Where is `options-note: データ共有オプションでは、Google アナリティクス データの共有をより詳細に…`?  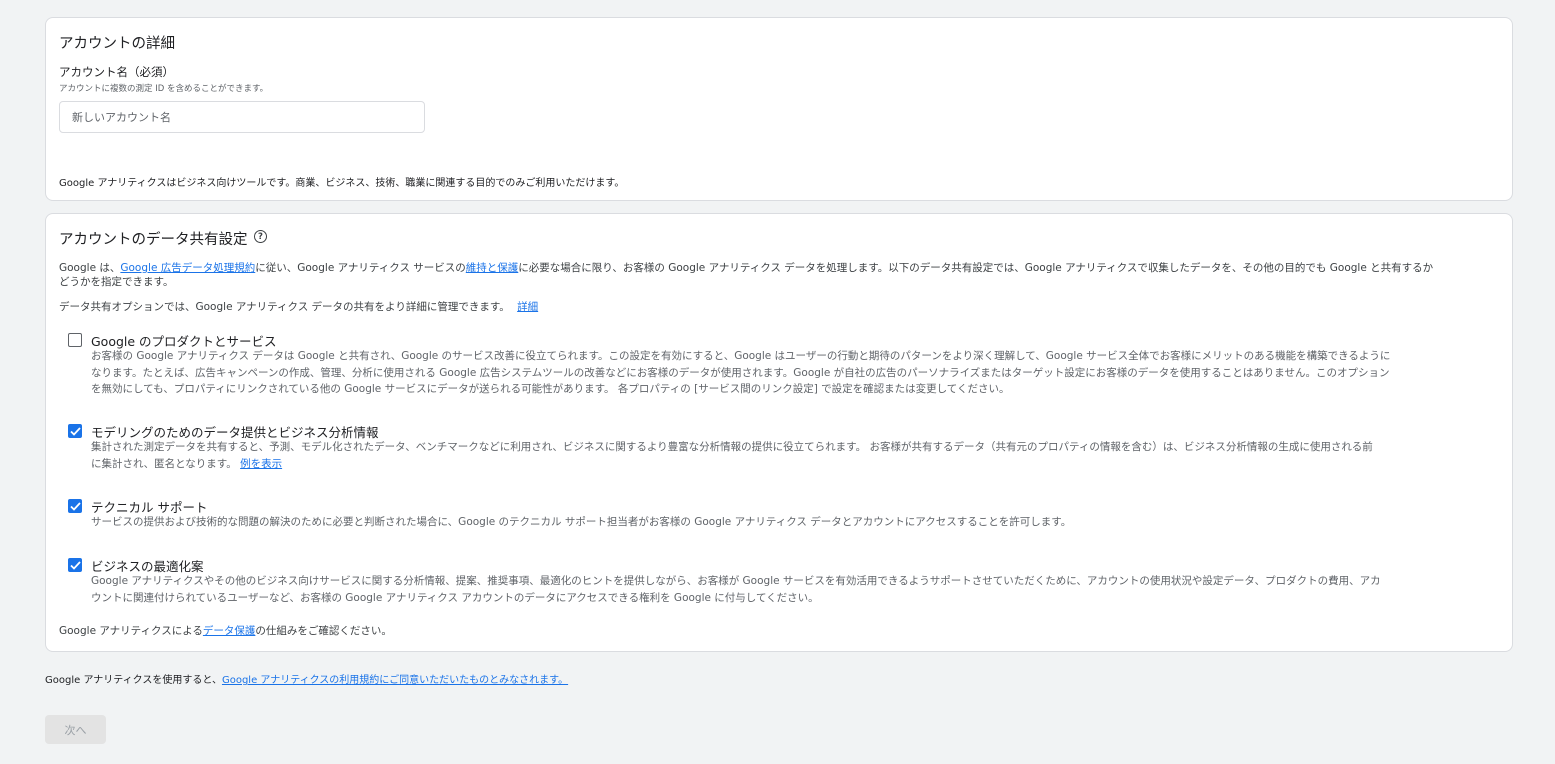 options-note: データ共有オプションでは、Google アナリティクス データの共有をより詳細に… is located at coordinates (298, 306).